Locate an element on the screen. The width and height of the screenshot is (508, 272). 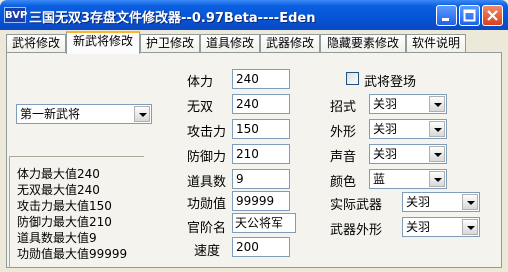
weapon-look-select-value: 关羽 is located at coordinates (418, 227).